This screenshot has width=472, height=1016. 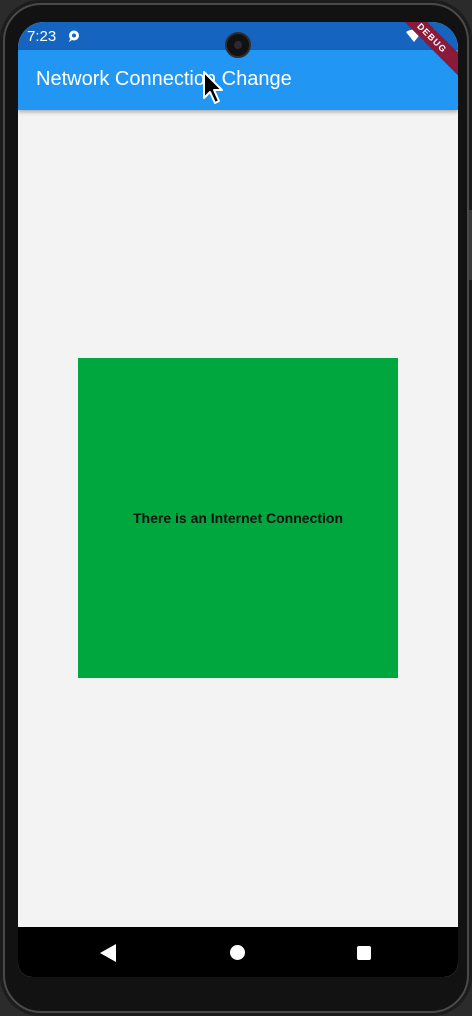 I want to click on mouse-cursor-icon, so click(x=213, y=87).